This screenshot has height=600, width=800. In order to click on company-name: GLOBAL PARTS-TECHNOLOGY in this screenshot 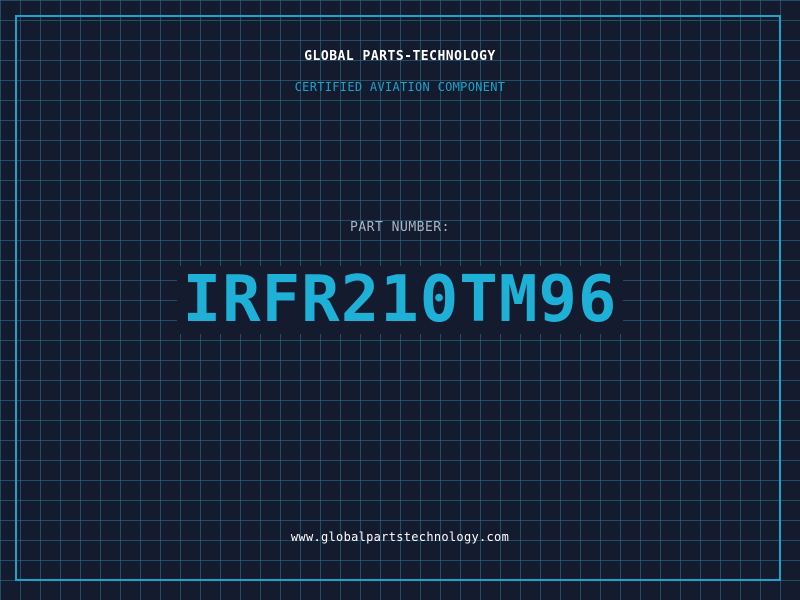, I will do `click(400, 56)`.